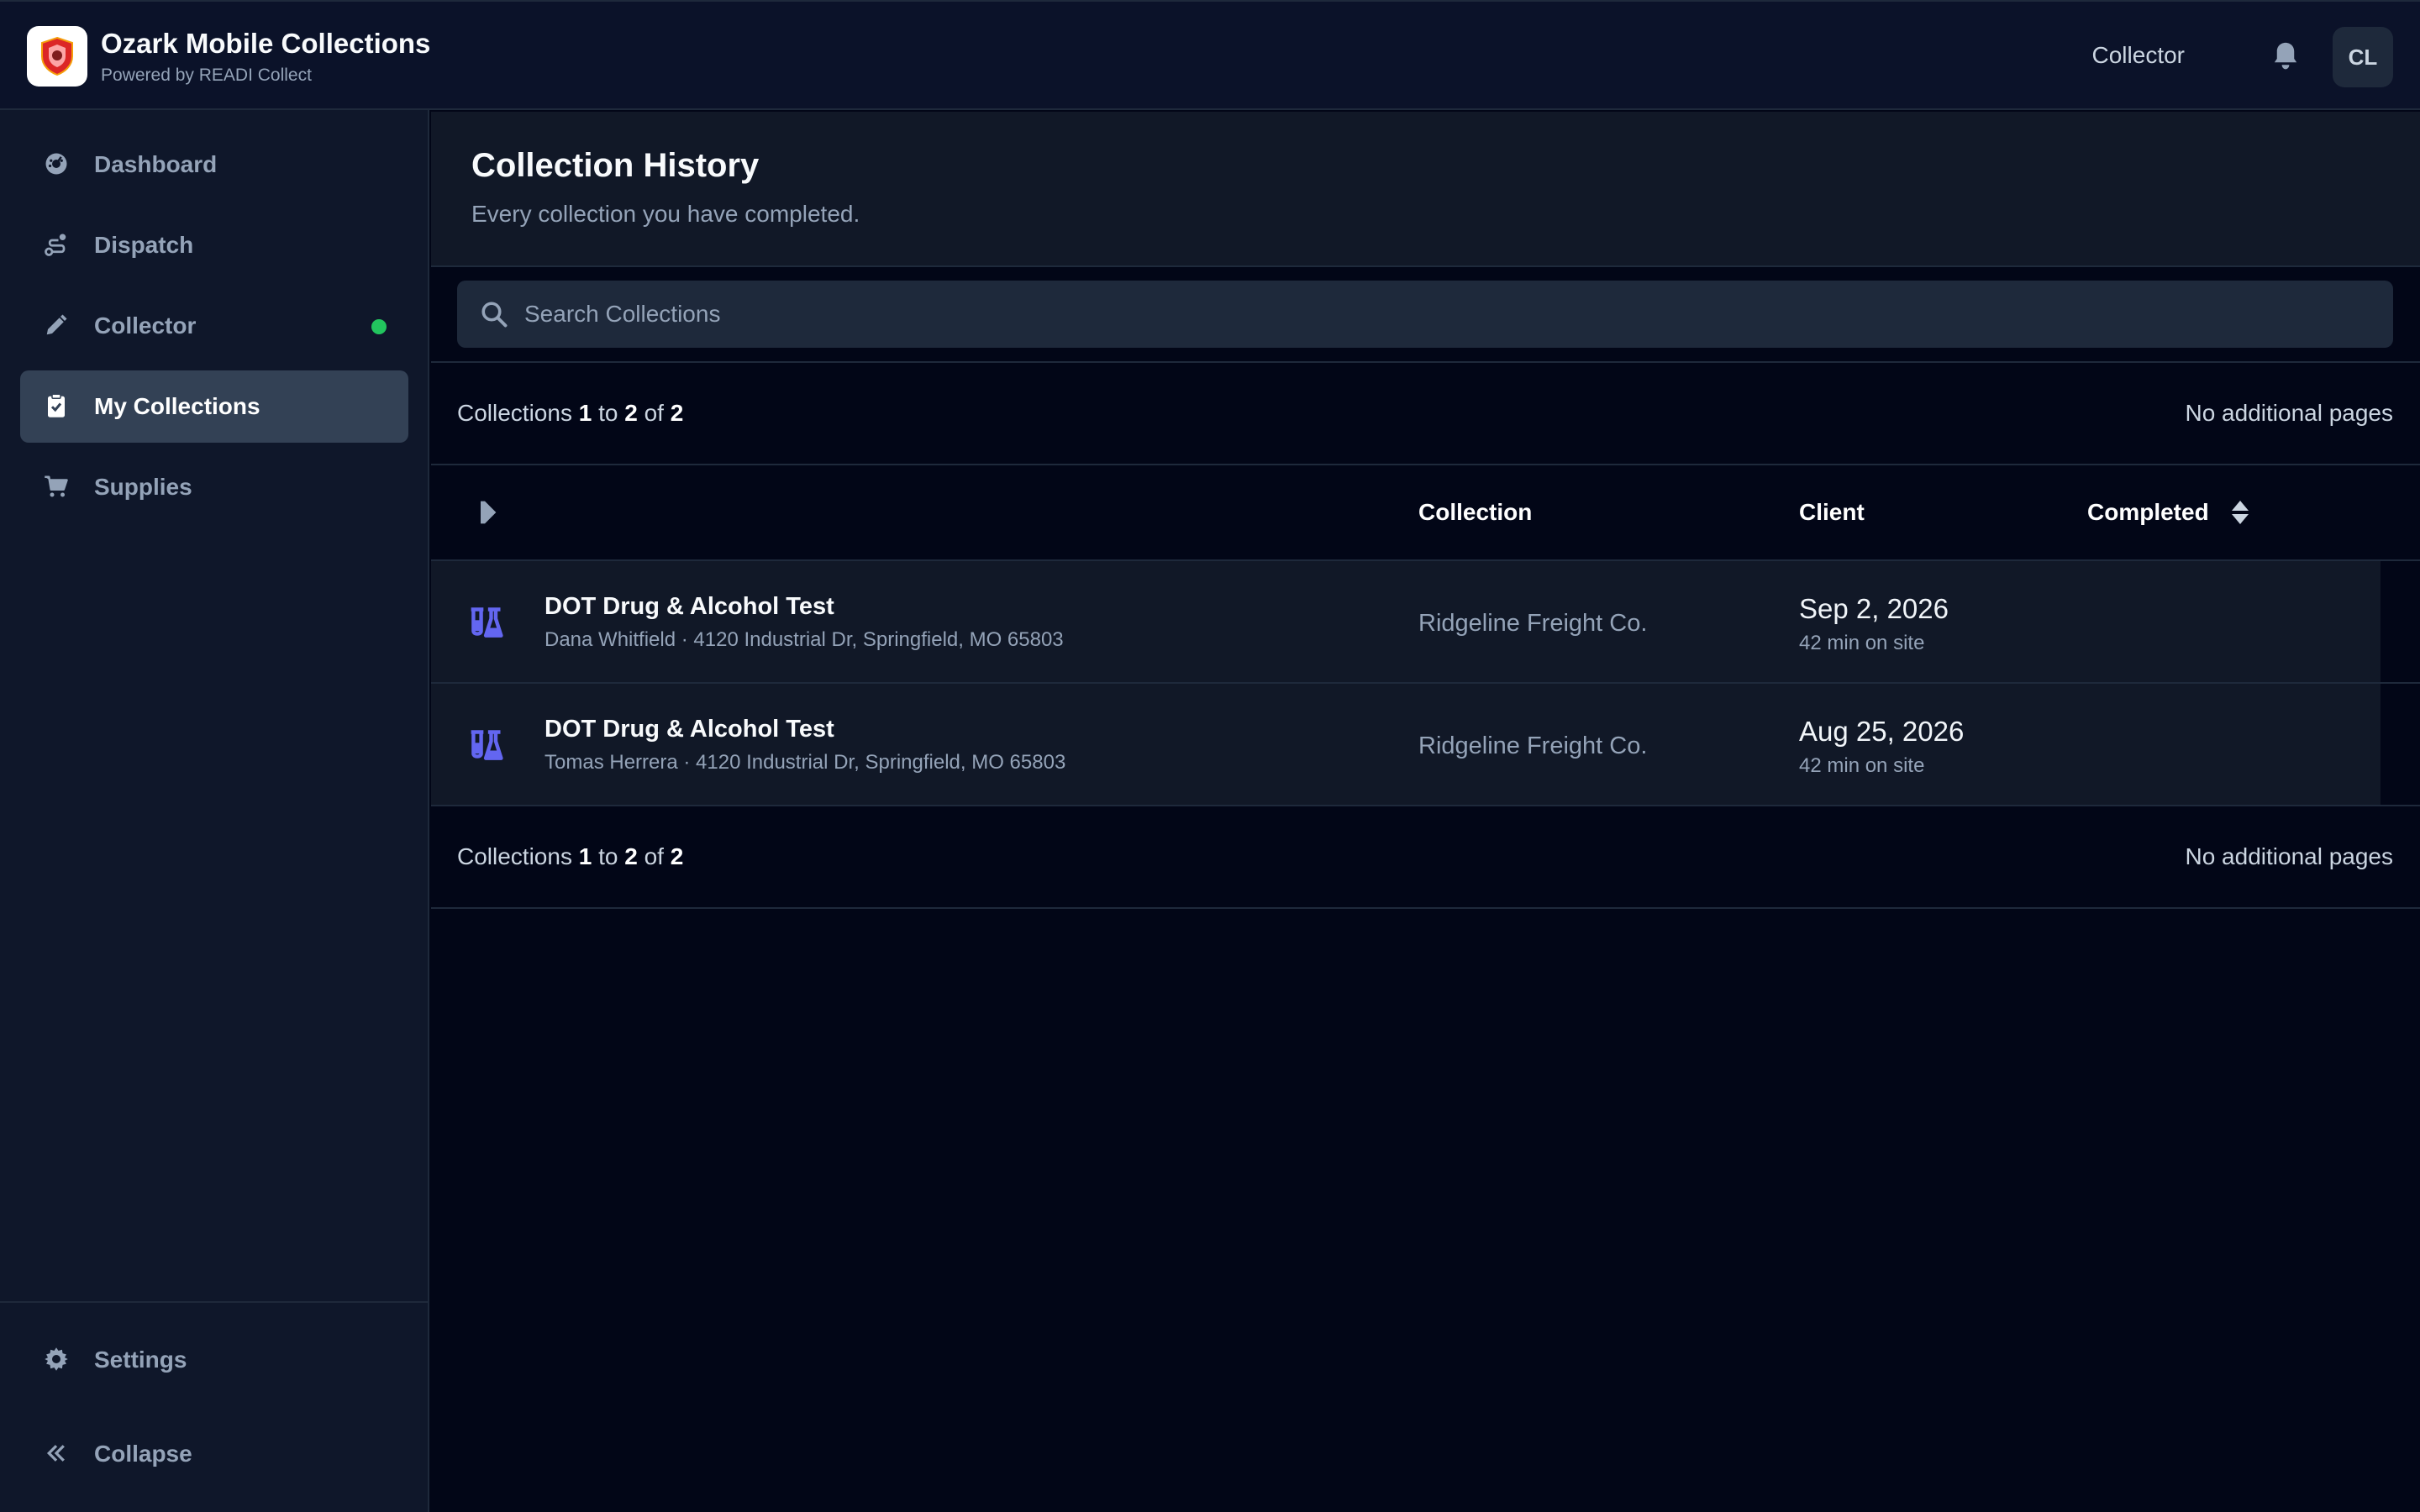  I want to click on route-icon, so click(56, 244).